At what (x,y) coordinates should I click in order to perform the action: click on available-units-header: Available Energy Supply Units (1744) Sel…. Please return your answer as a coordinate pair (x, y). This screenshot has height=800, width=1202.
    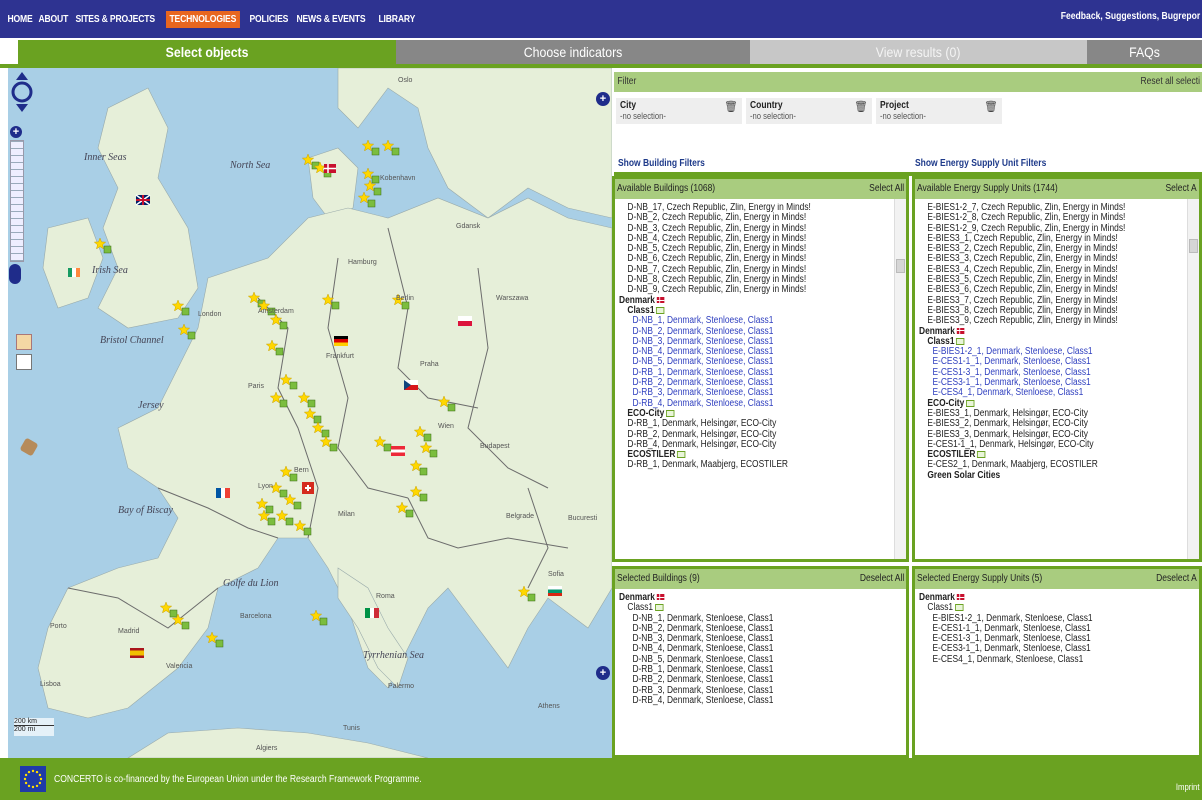
    Looking at the image, I should click on (1057, 189).